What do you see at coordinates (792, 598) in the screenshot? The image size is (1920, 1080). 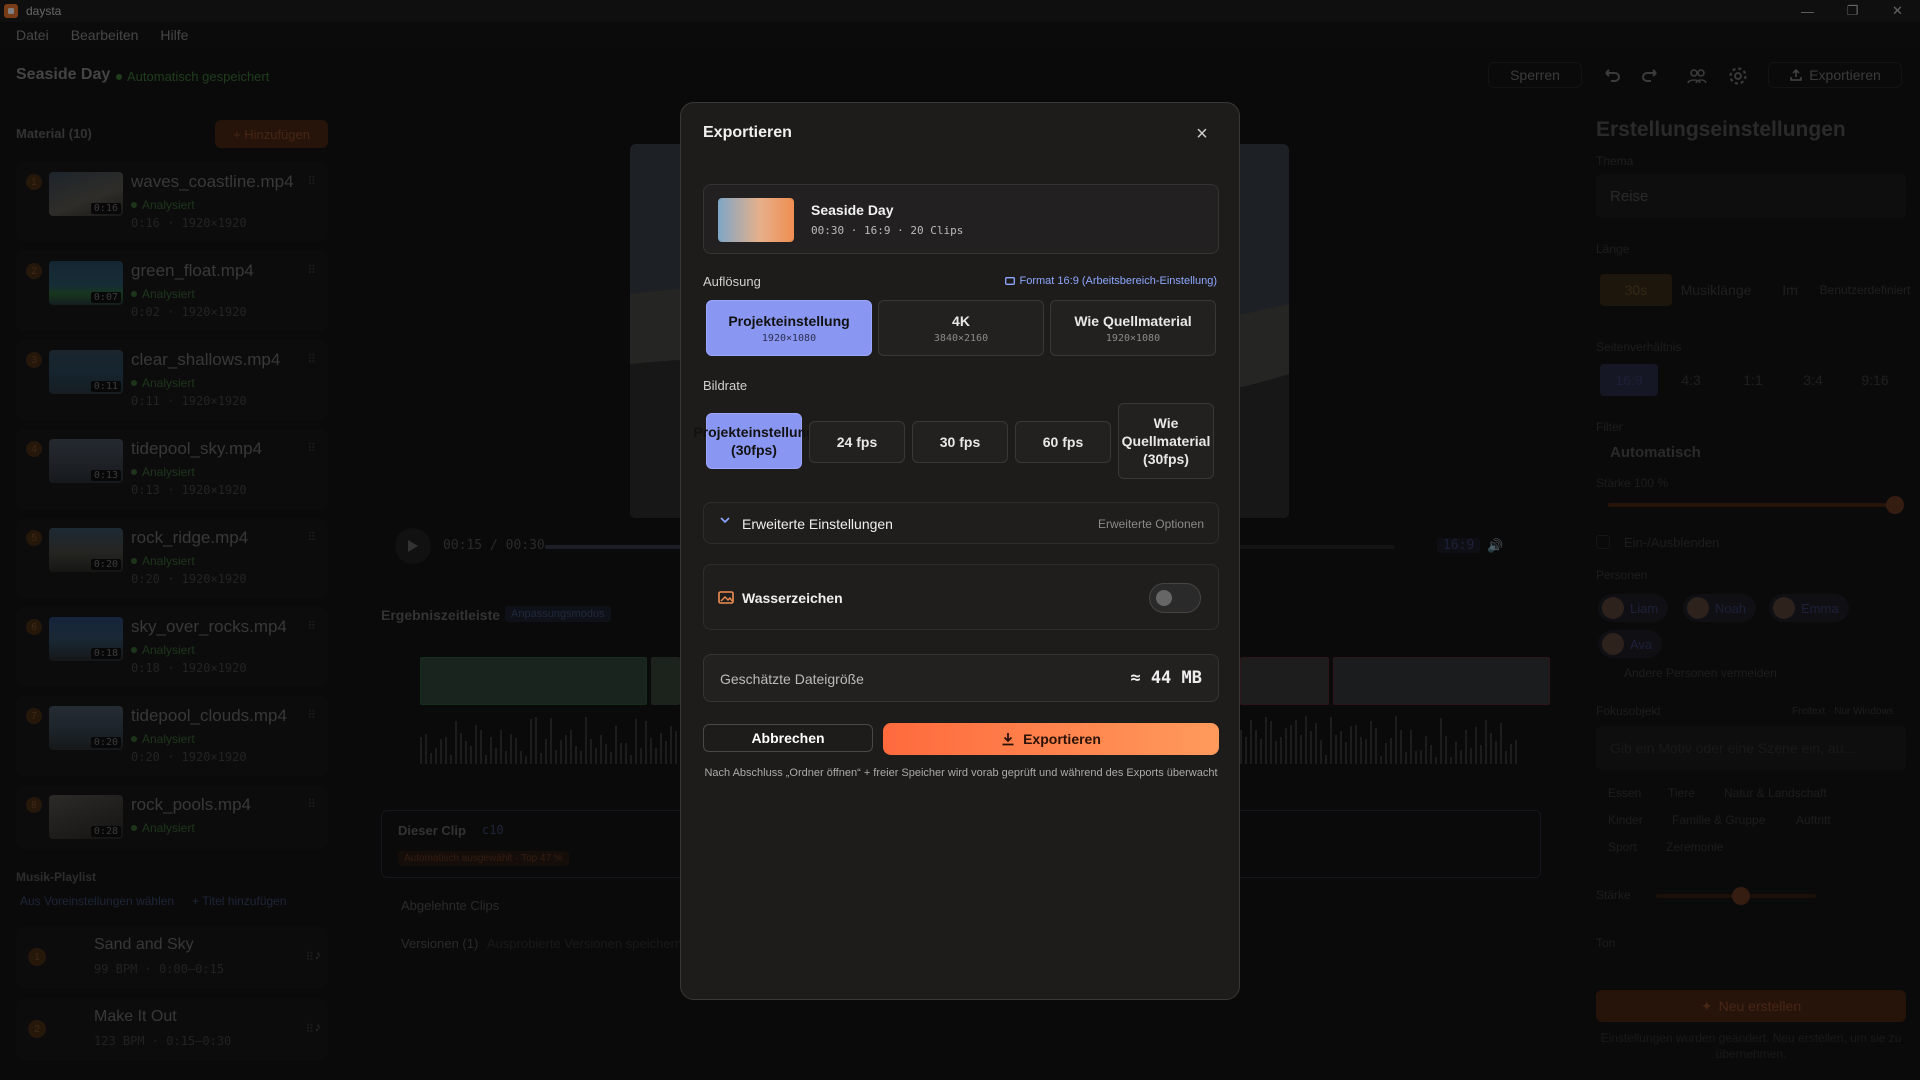 I see `watermark-label: Wasserzeichen` at bounding box center [792, 598].